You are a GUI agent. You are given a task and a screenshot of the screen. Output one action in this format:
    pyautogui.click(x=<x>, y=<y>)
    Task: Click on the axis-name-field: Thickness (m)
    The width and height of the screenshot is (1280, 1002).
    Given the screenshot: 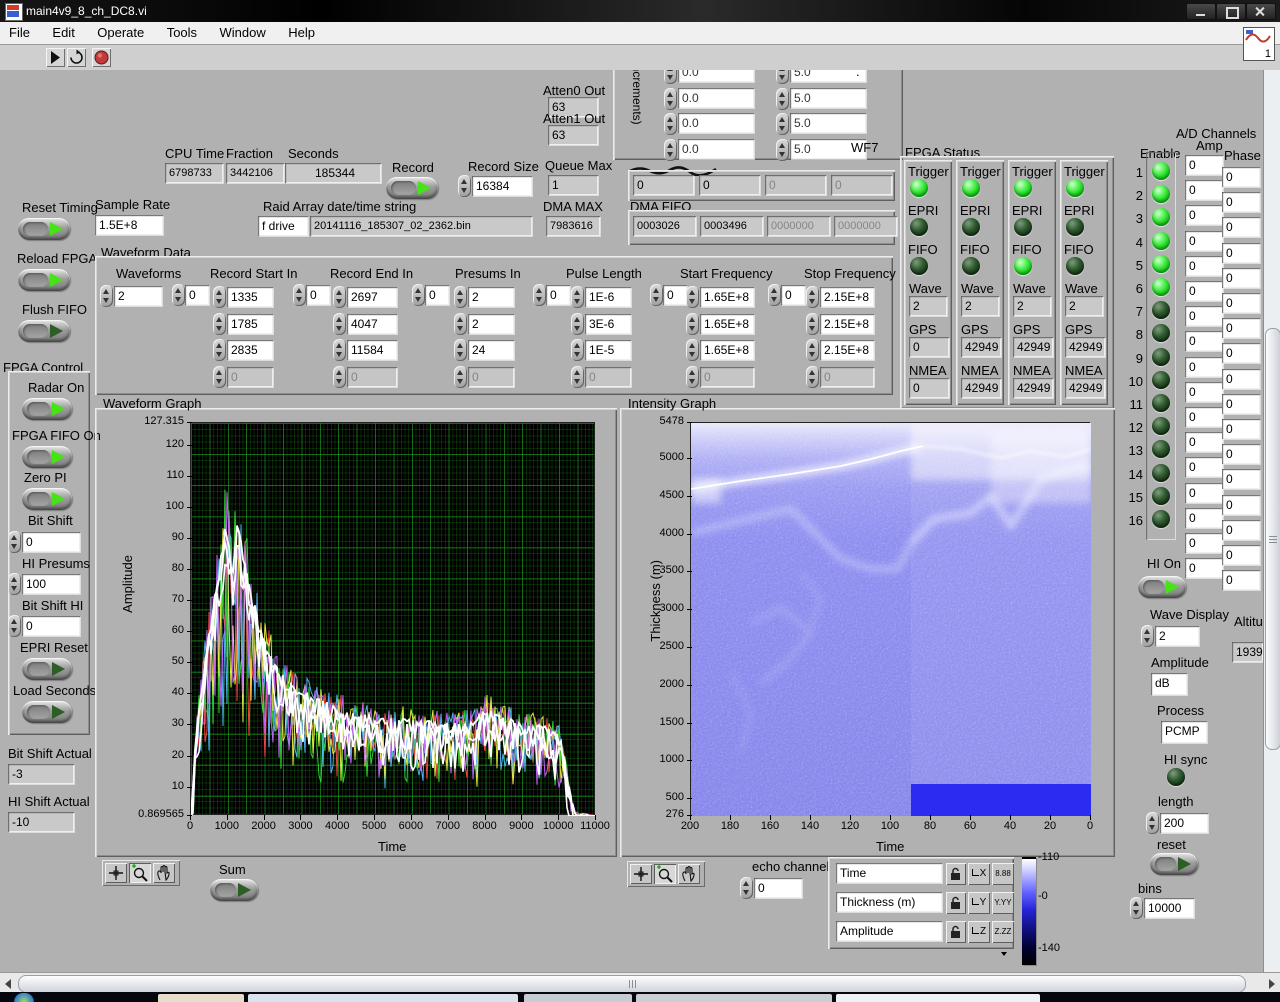 What is the action you would take?
    pyautogui.click(x=889, y=902)
    